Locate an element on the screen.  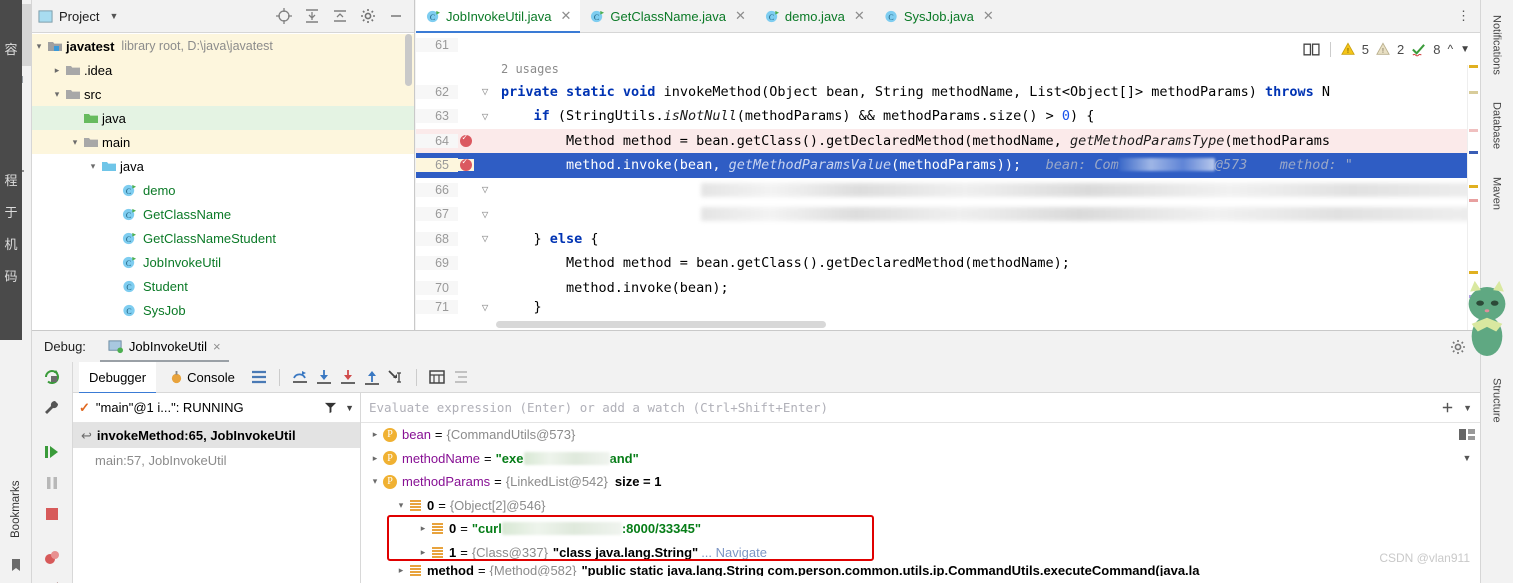
tab-getclassname: C GetClassName.java ✕ is located at coordinates (667, 16).